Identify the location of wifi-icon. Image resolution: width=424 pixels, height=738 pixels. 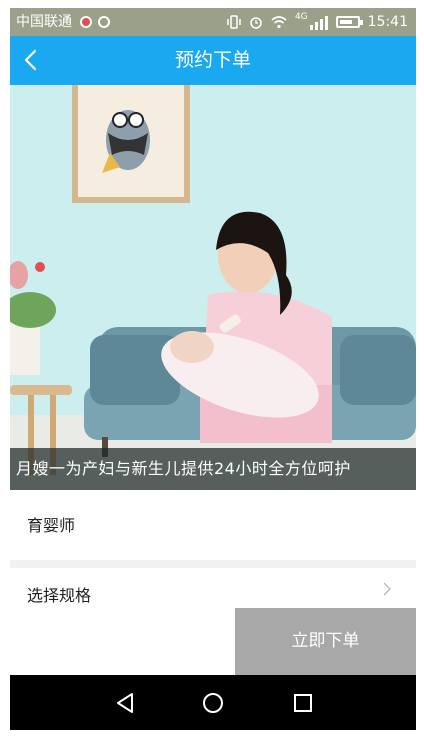
(279, 22).